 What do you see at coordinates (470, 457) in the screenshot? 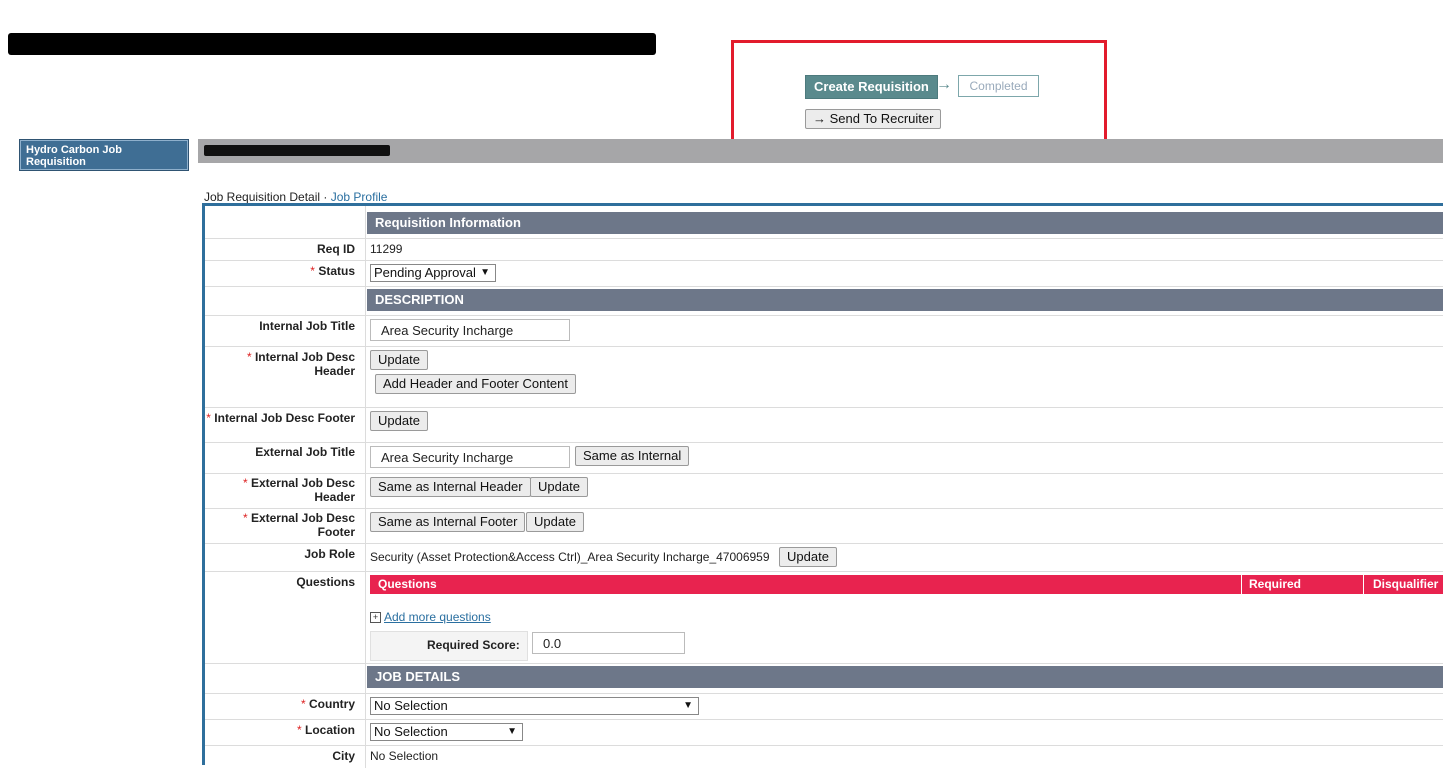
I see `external-job-title-input: Area Security Incharge` at bounding box center [470, 457].